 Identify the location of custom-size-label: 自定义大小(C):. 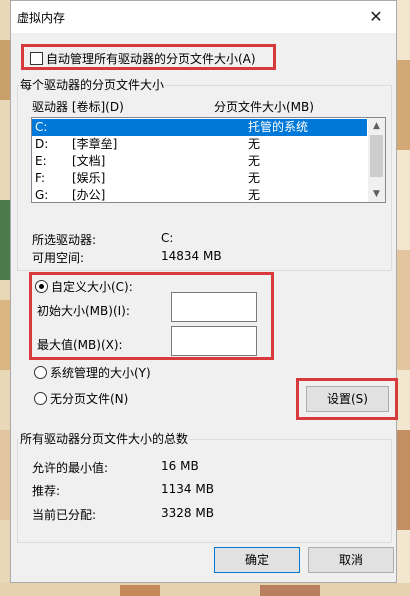
(92, 286).